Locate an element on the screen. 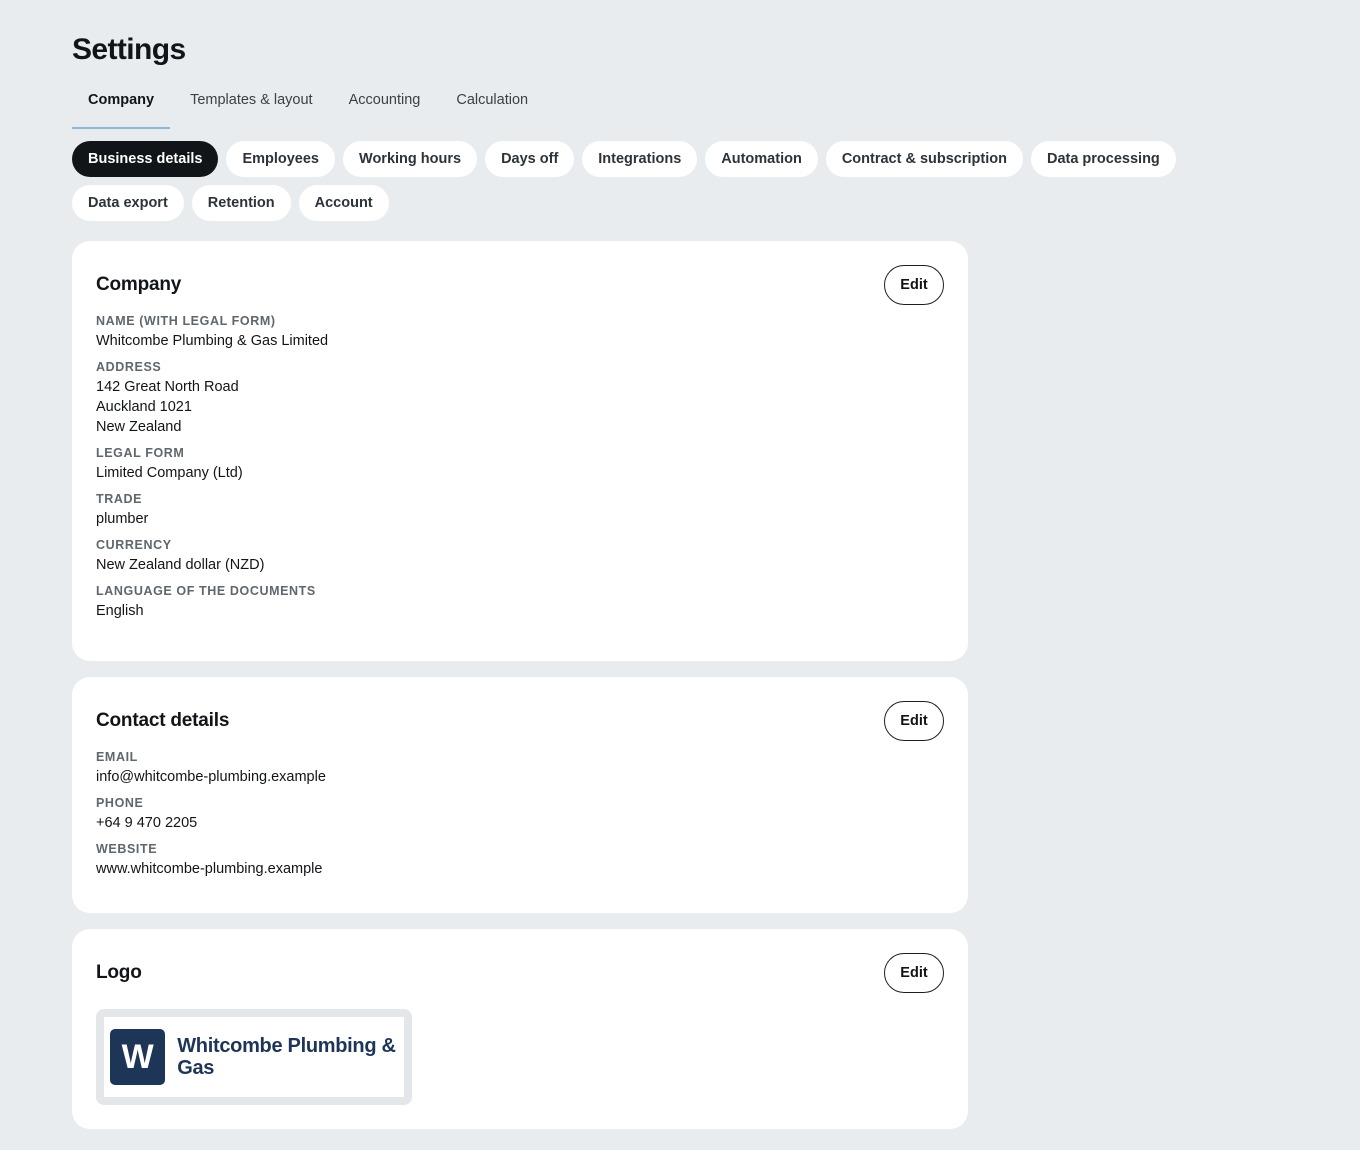 The height and width of the screenshot is (1150, 1360). tab-calculation: Calculation is located at coordinates (492, 108).